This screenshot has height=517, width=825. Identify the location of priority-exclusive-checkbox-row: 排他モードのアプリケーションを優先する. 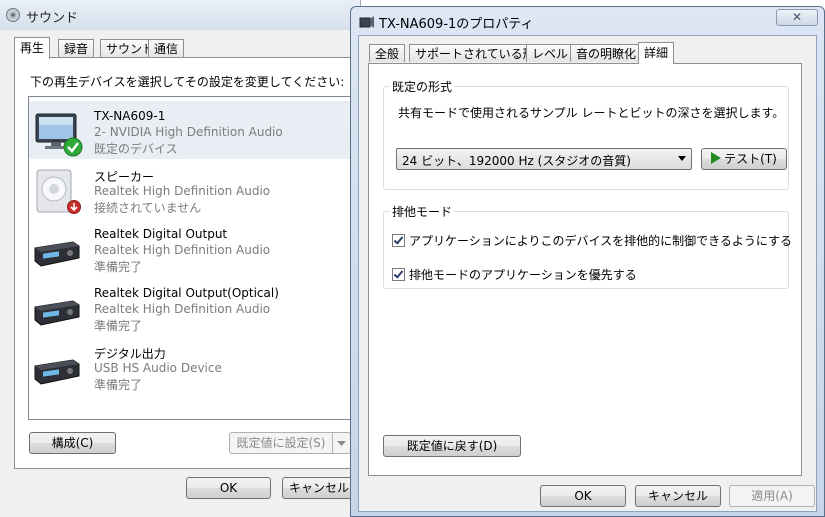
(514, 274).